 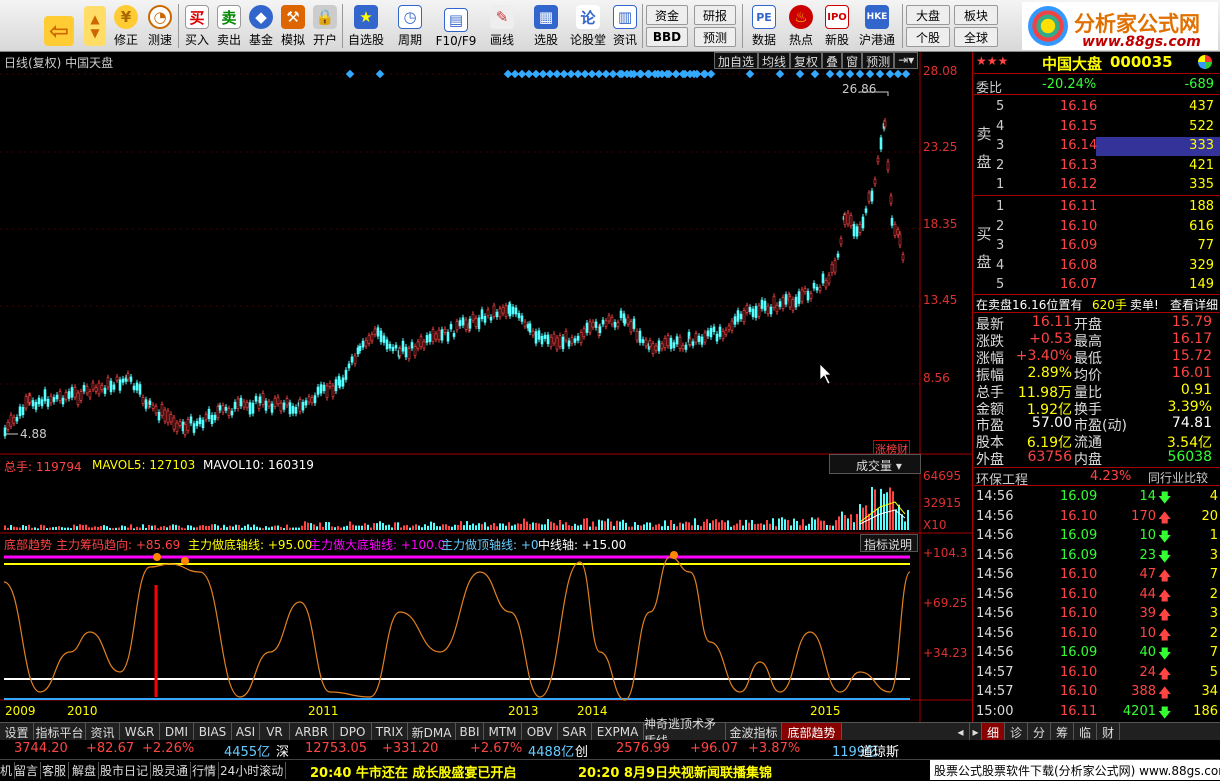 What do you see at coordinates (325, 26) in the screenshot?
I see `open-account-button: 🔒 开户` at bounding box center [325, 26].